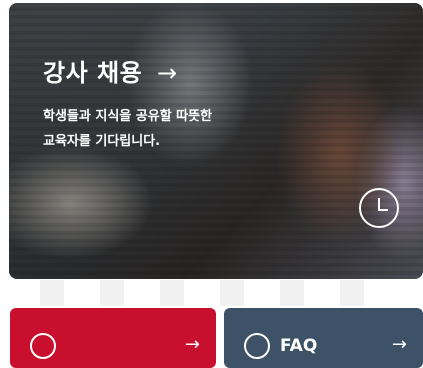 The width and height of the screenshot is (423, 368). What do you see at coordinates (102, 141) in the screenshot?
I see `hero-description-line: 교육자를 기다립니다.` at bounding box center [102, 141].